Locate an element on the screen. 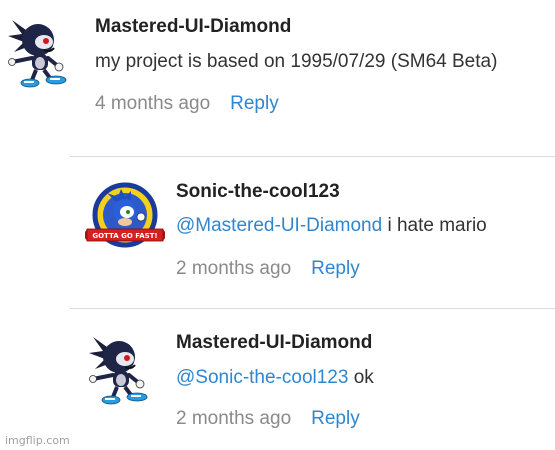  gotta-go-fast-avatar-icon: GOTTA GO FAST! is located at coordinates (125, 219).